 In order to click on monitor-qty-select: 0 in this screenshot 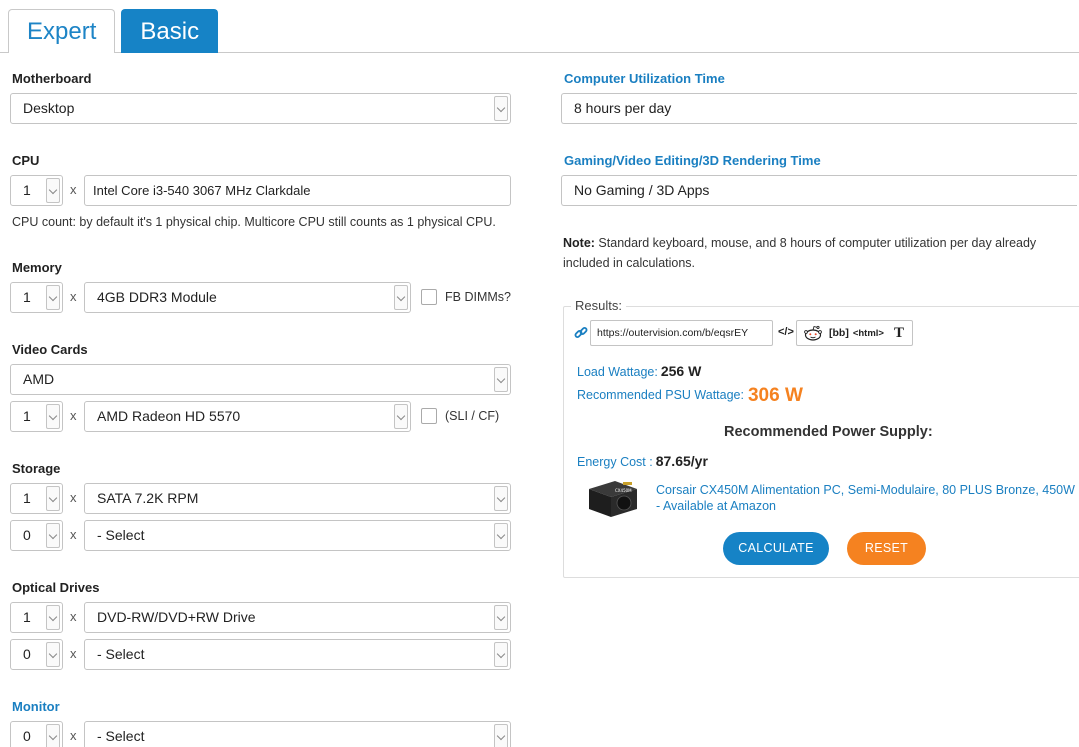, I will do `click(36, 734)`.